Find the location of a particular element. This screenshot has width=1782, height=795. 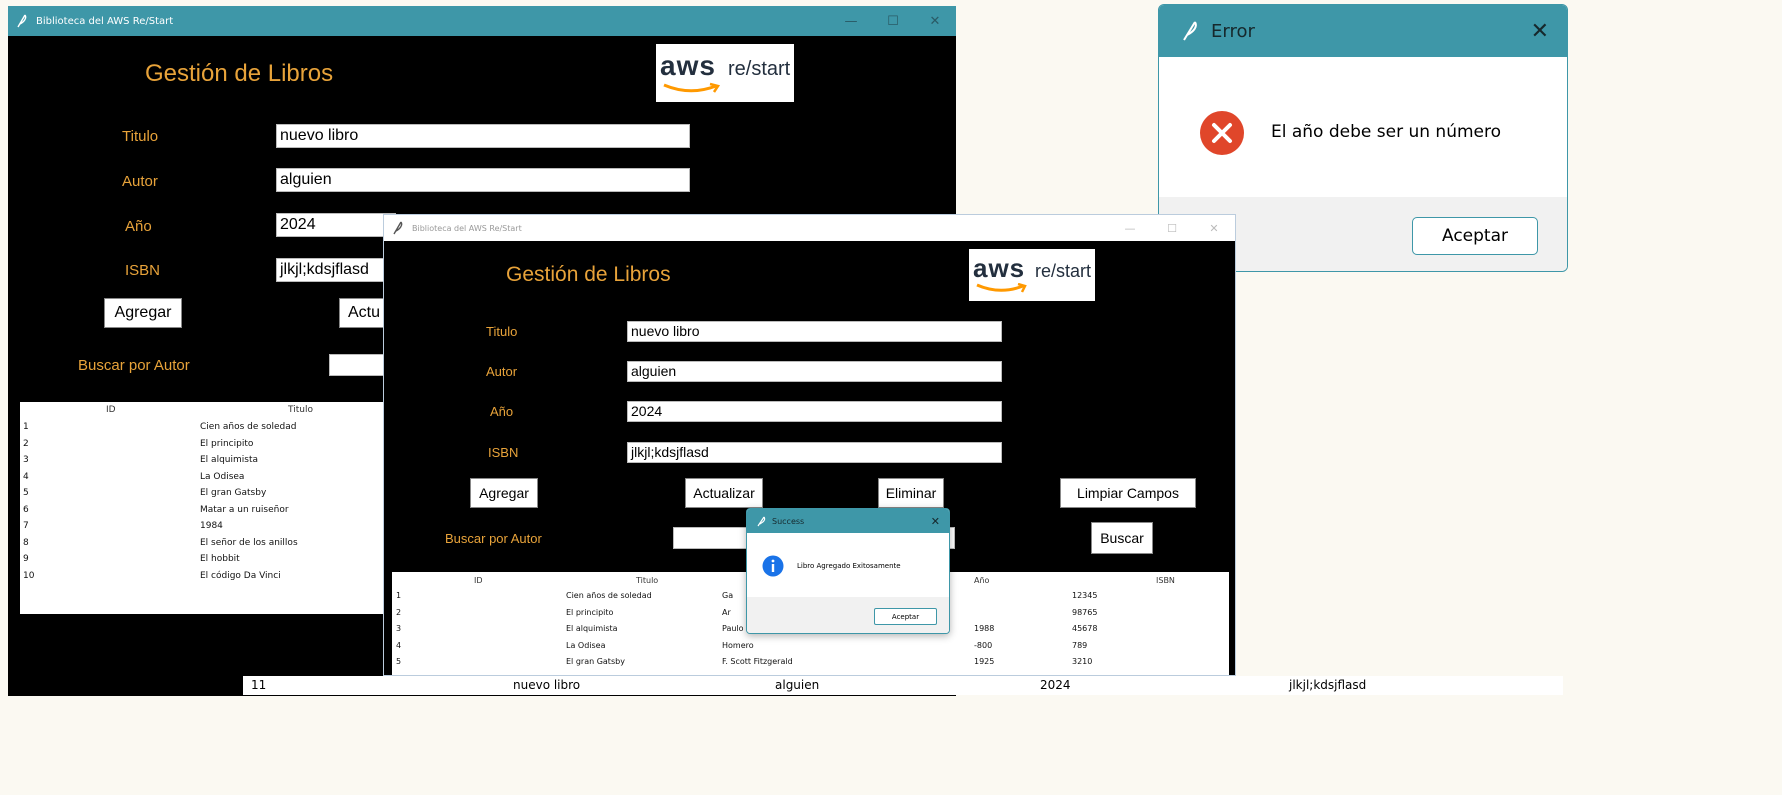

error-dialog-body: El año debe ser un número is located at coordinates (1363, 127).